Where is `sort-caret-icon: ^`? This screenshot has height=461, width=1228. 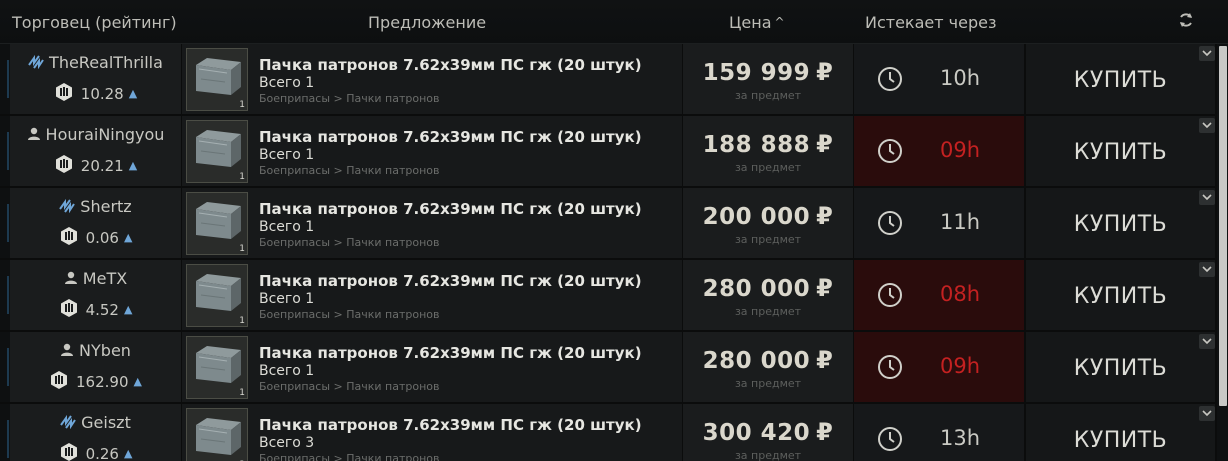
sort-caret-icon: ^ is located at coordinates (779, 22).